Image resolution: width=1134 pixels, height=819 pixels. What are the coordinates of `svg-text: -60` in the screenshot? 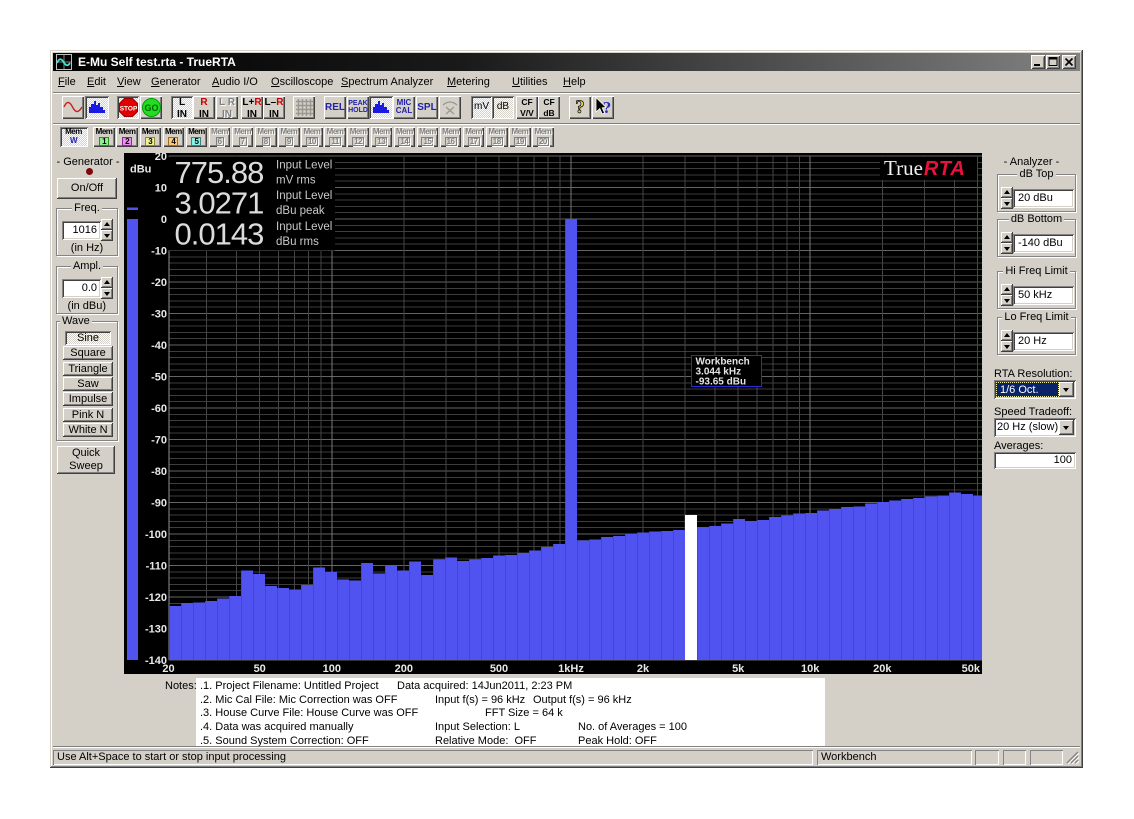 It's located at (159, 409).